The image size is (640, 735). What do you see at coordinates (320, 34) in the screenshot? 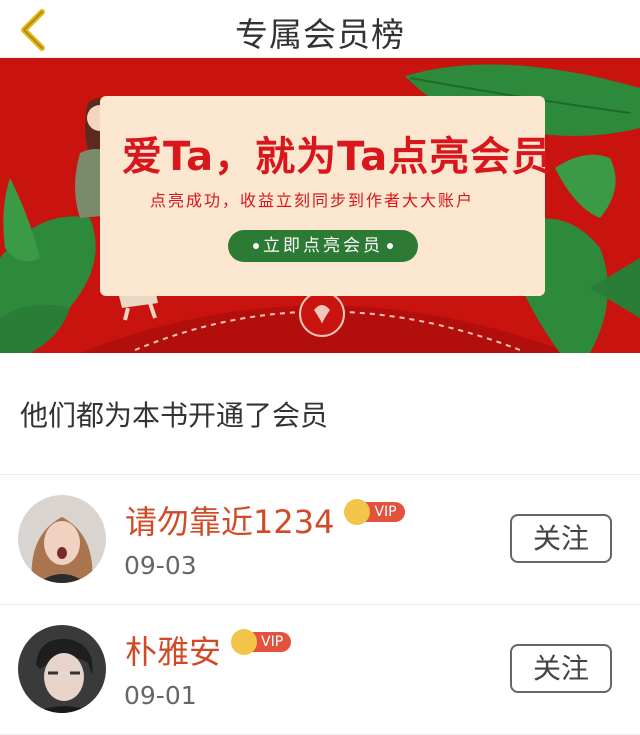
I see `page-title: 专属会员榜` at bounding box center [320, 34].